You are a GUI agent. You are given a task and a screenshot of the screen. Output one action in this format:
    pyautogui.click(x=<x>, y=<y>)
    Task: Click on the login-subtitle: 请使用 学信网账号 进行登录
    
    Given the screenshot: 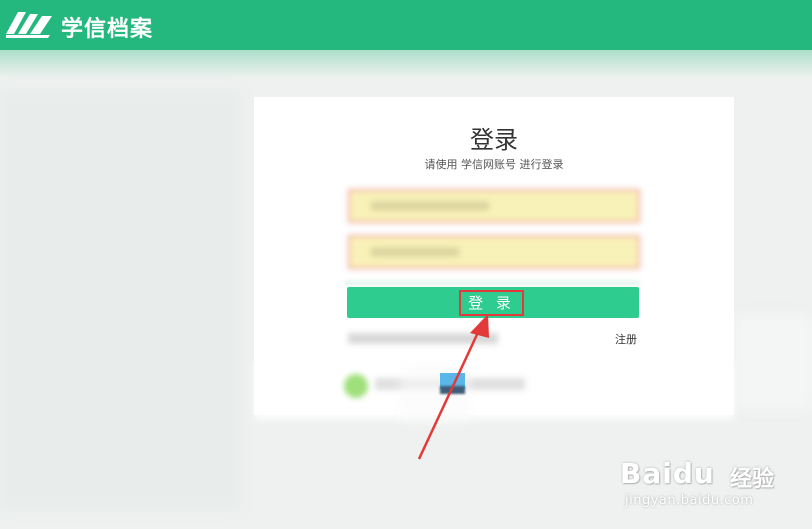 What is the action you would take?
    pyautogui.click(x=494, y=164)
    